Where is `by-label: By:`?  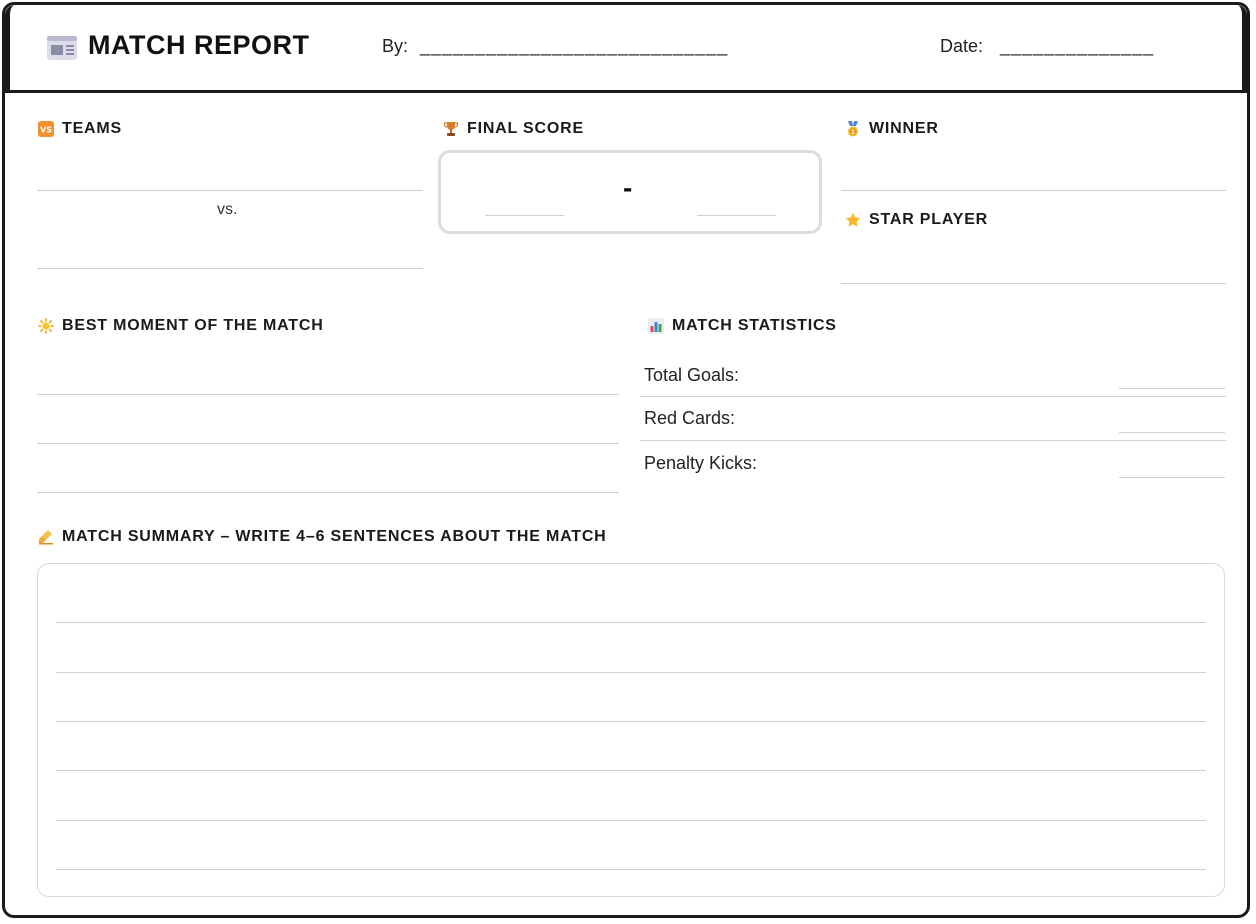 by-label: By: is located at coordinates (395, 46).